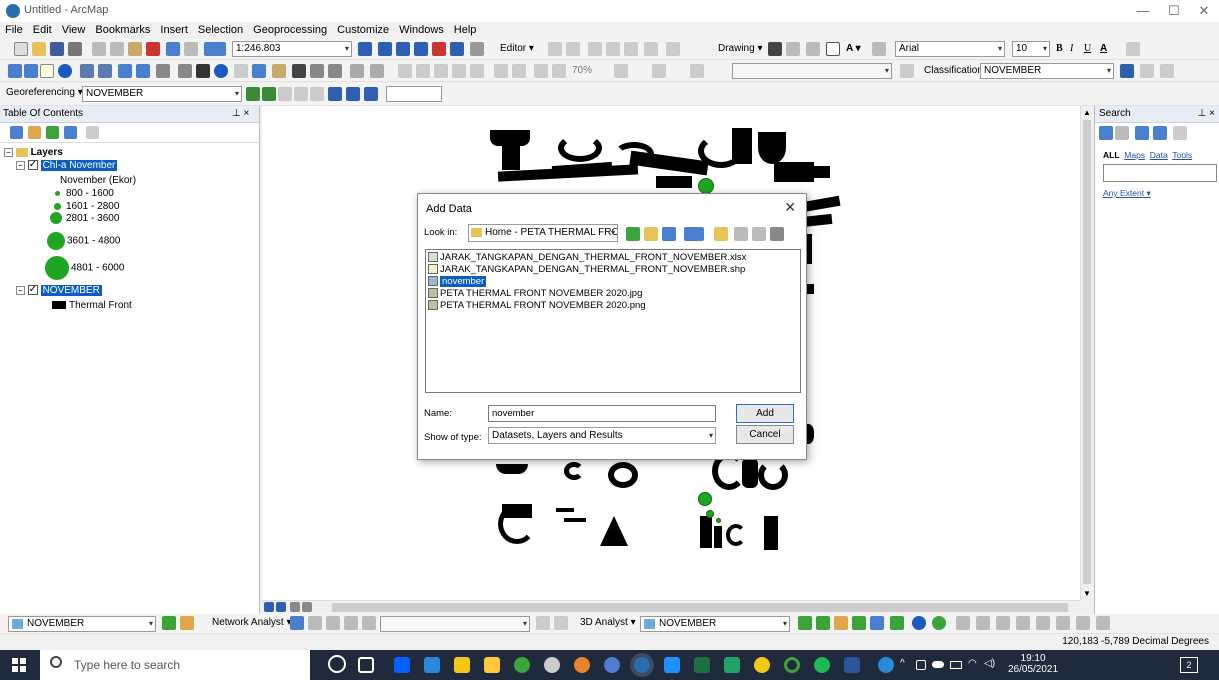 This screenshot has width=1219, height=680. Describe the element at coordinates (335, 94) in the screenshot. I see `view-link-table-icon` at that location.